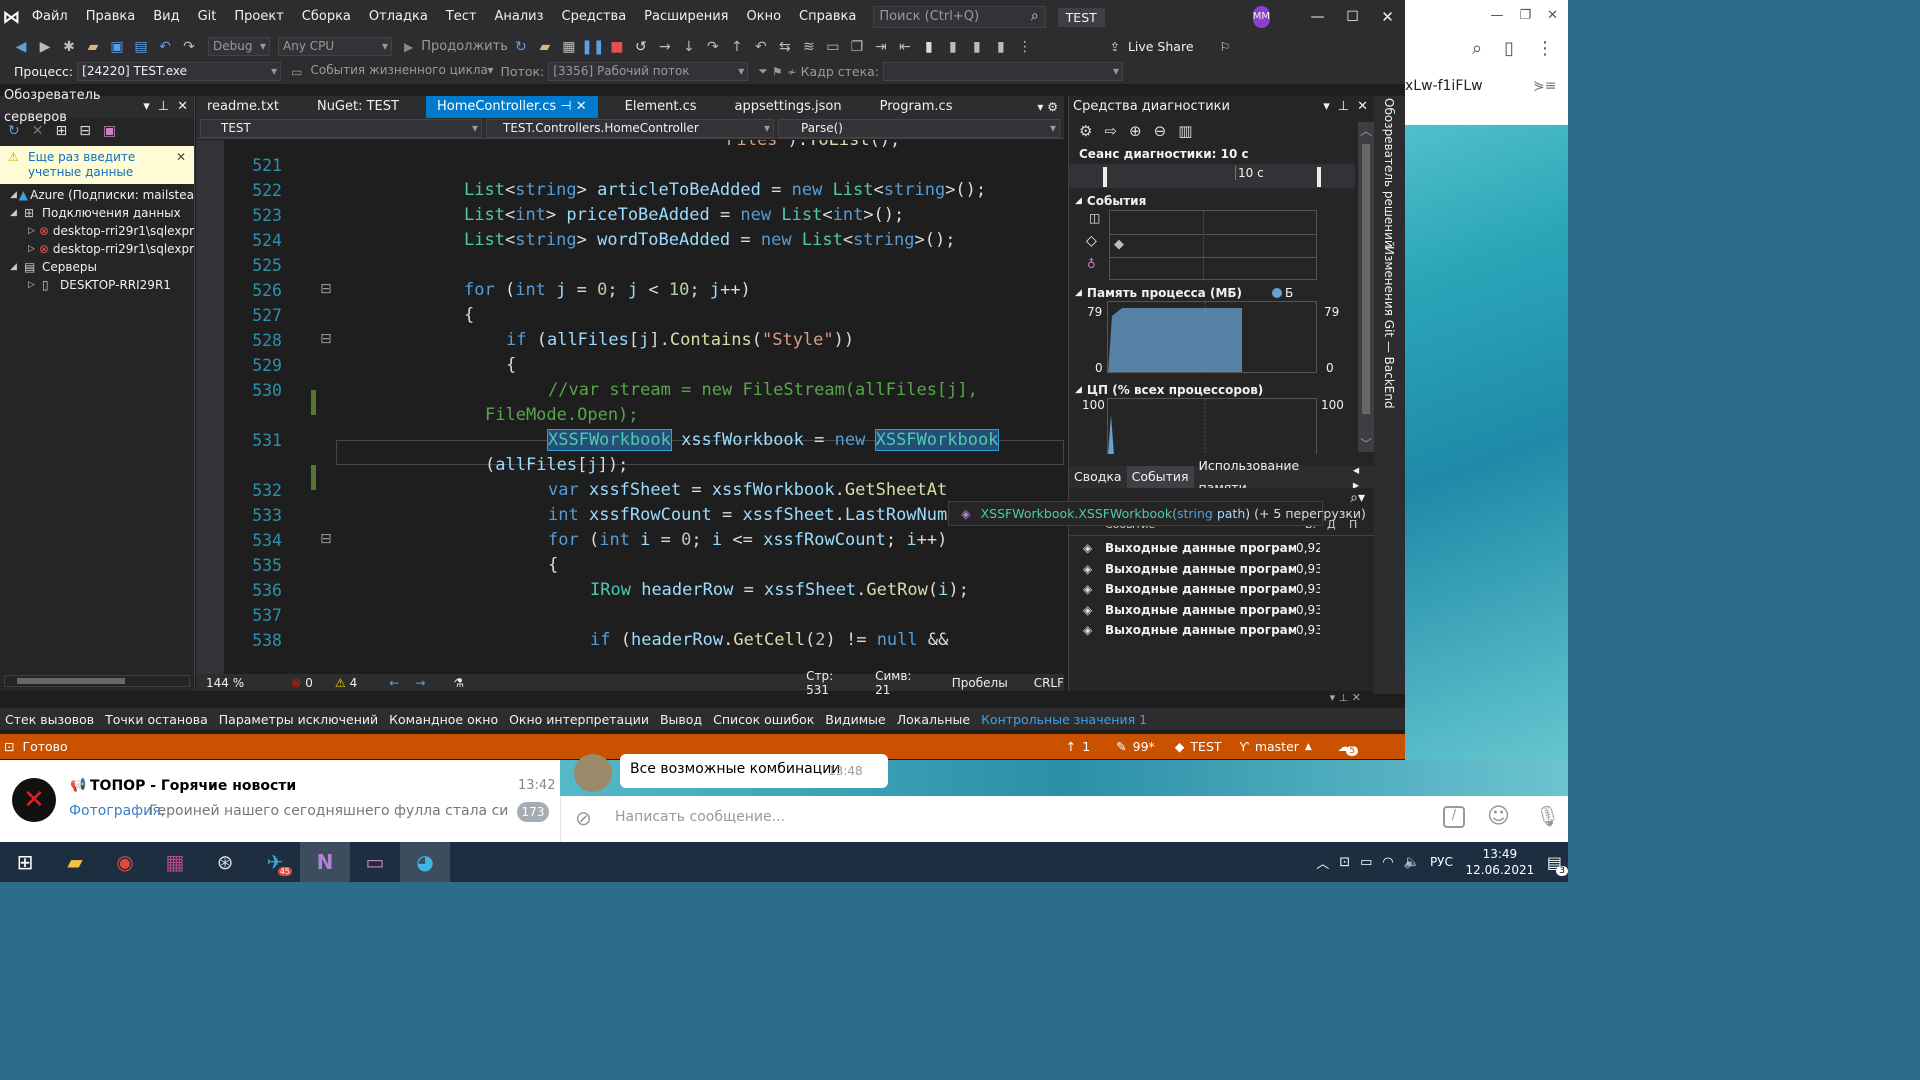  Describe the element at coordinates (630, 128) in the screenshot. I see `nav-class-dropdown: TEST.Controllers.HomeController` at that location.